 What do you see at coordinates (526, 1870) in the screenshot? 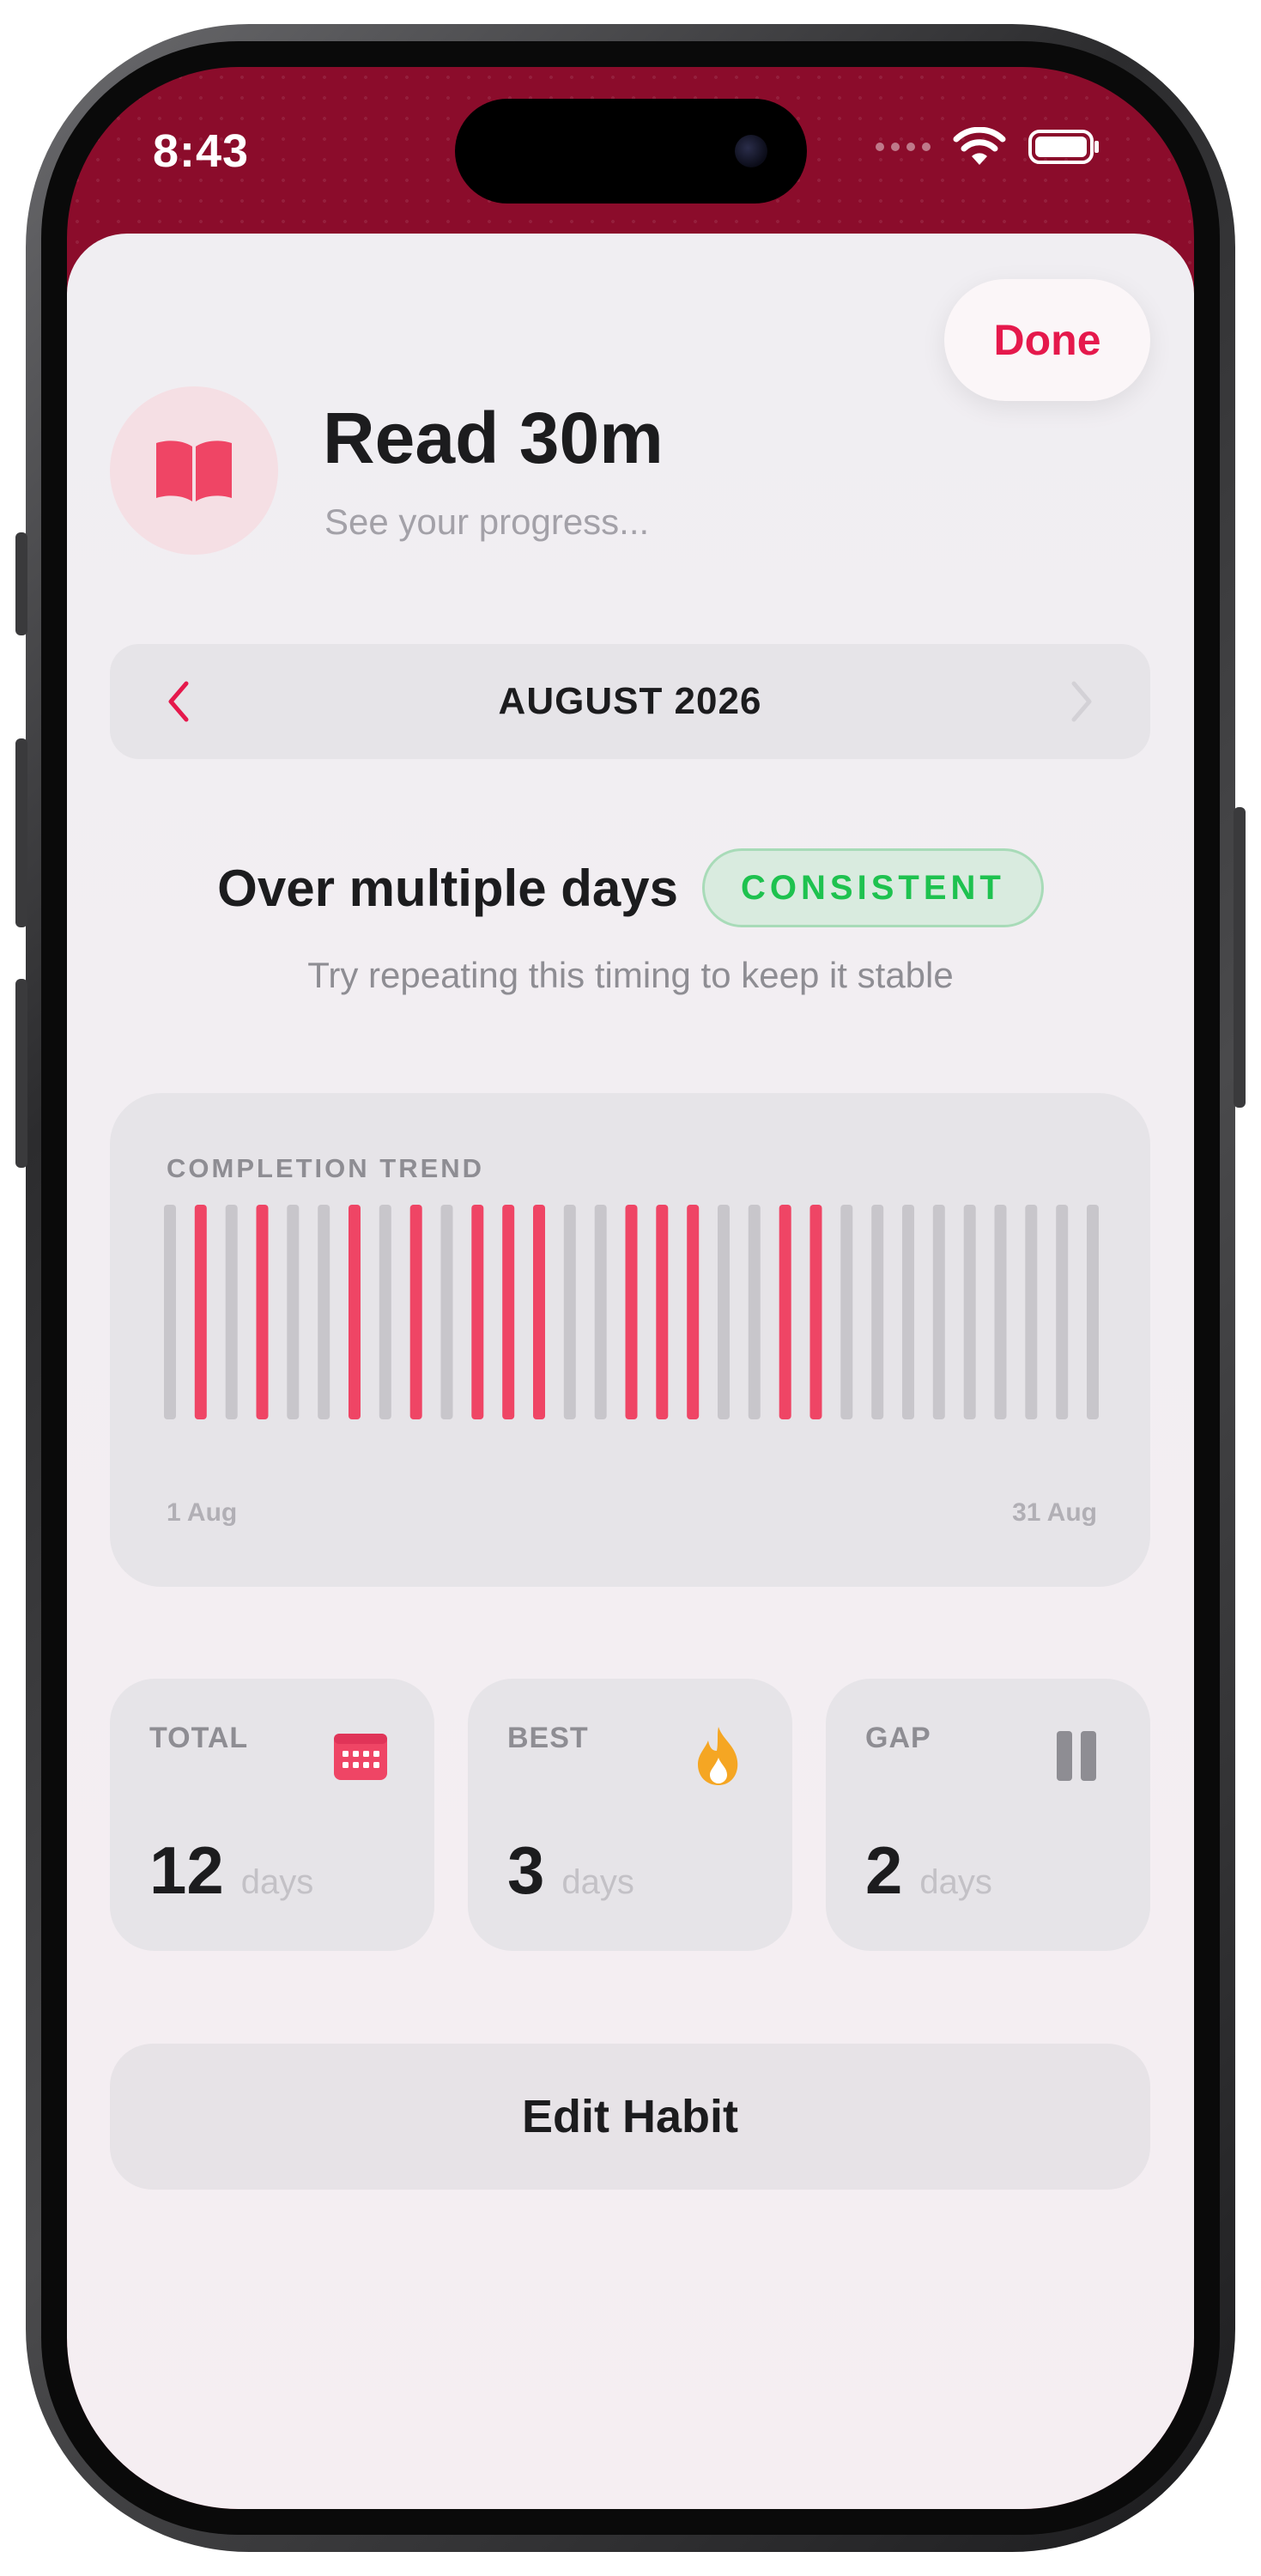
I see `stat-value: 3` at bounding box center [526, 1870].